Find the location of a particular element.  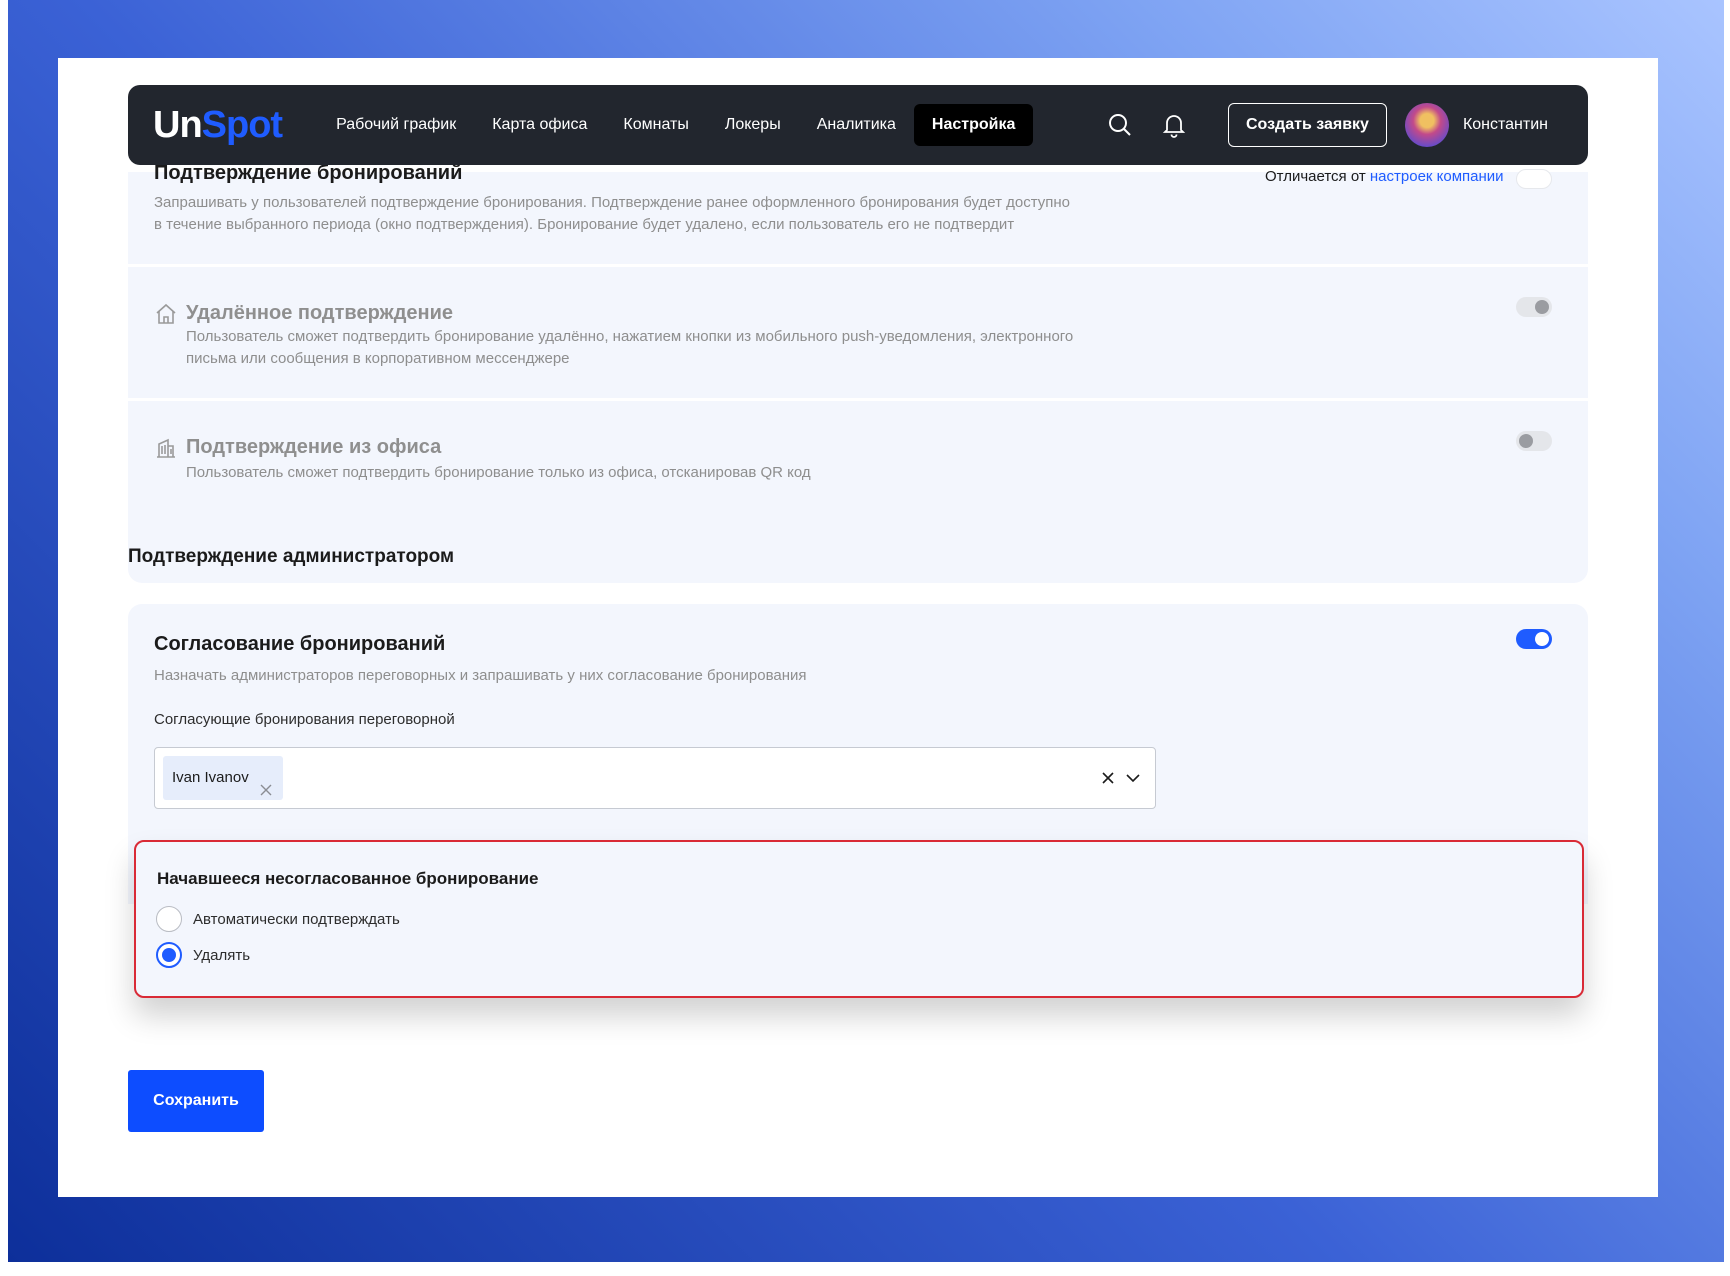

building-icon is located at coordinates (166, 448).